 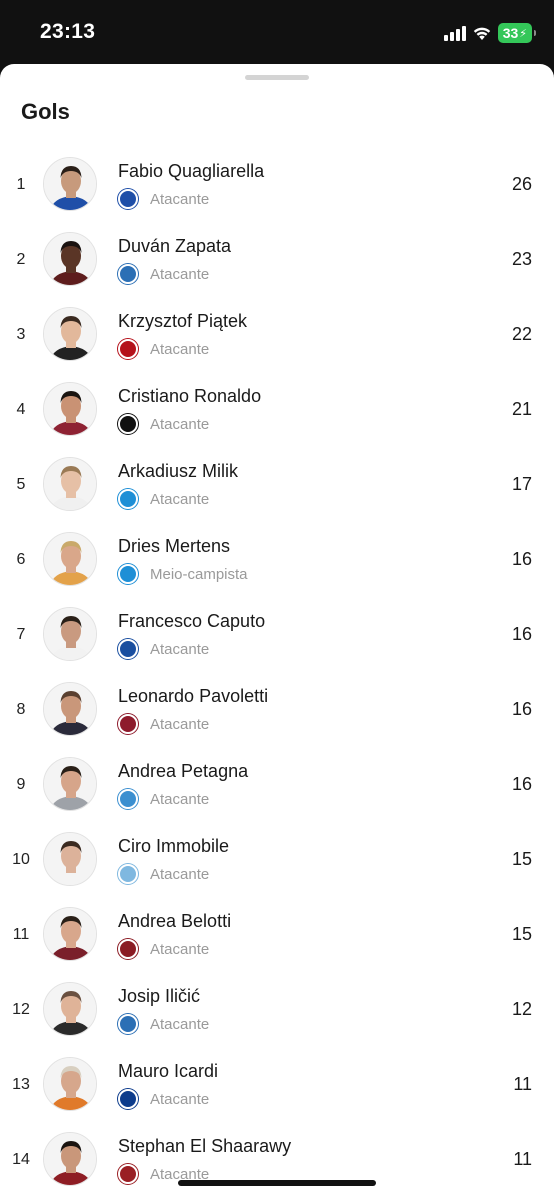 What do you see at coordinates (277, 183) in the screenshot?
I see `player-row: 1 Fabio Quagliarella Atacante 26` at bounding box center [277, 183].